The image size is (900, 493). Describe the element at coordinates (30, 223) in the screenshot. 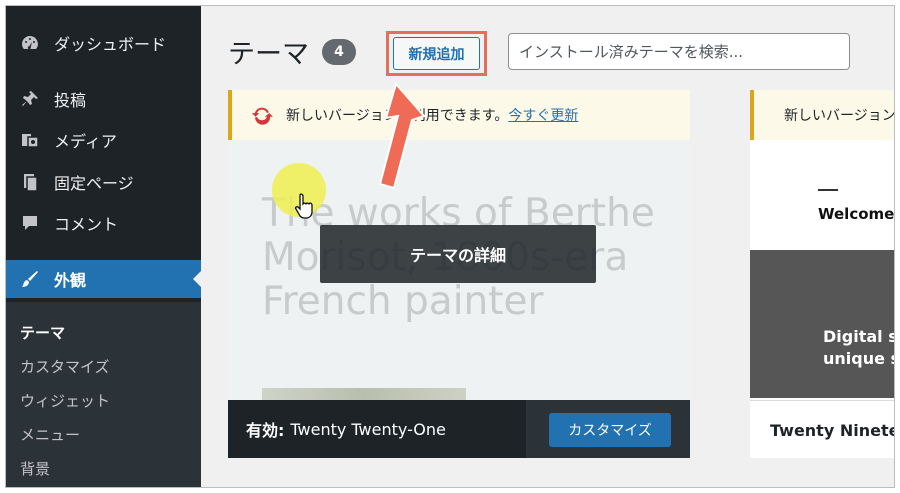

I see `comment-icon` at that location.